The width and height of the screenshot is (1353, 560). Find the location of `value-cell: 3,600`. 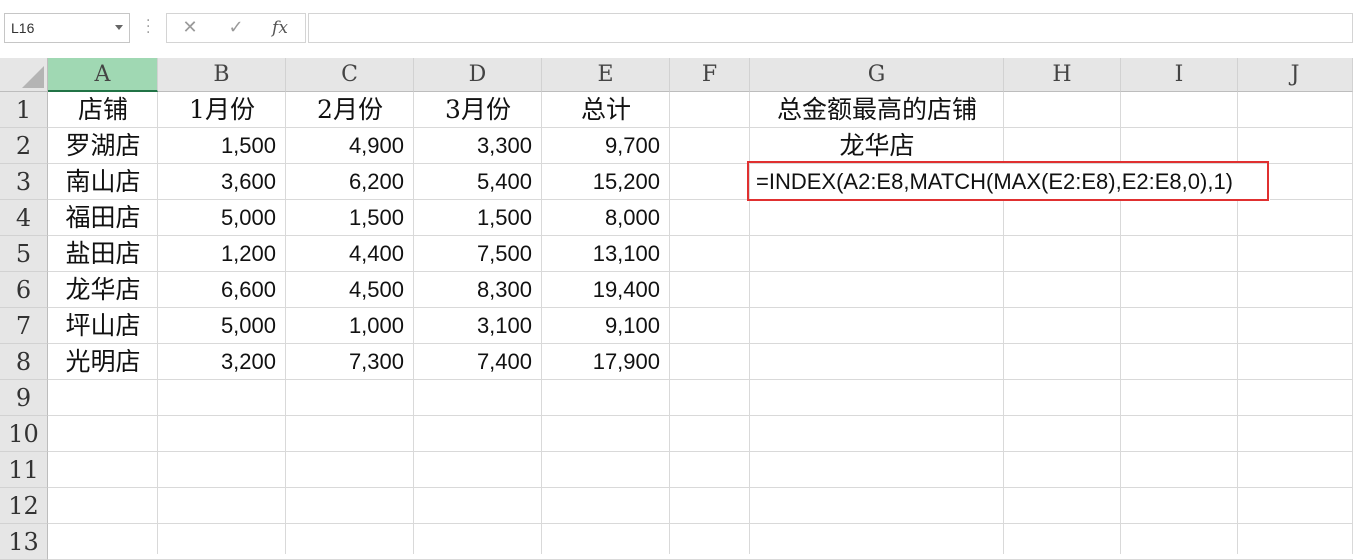

value-cell: 3,600 is located at coordinates (222, 182).